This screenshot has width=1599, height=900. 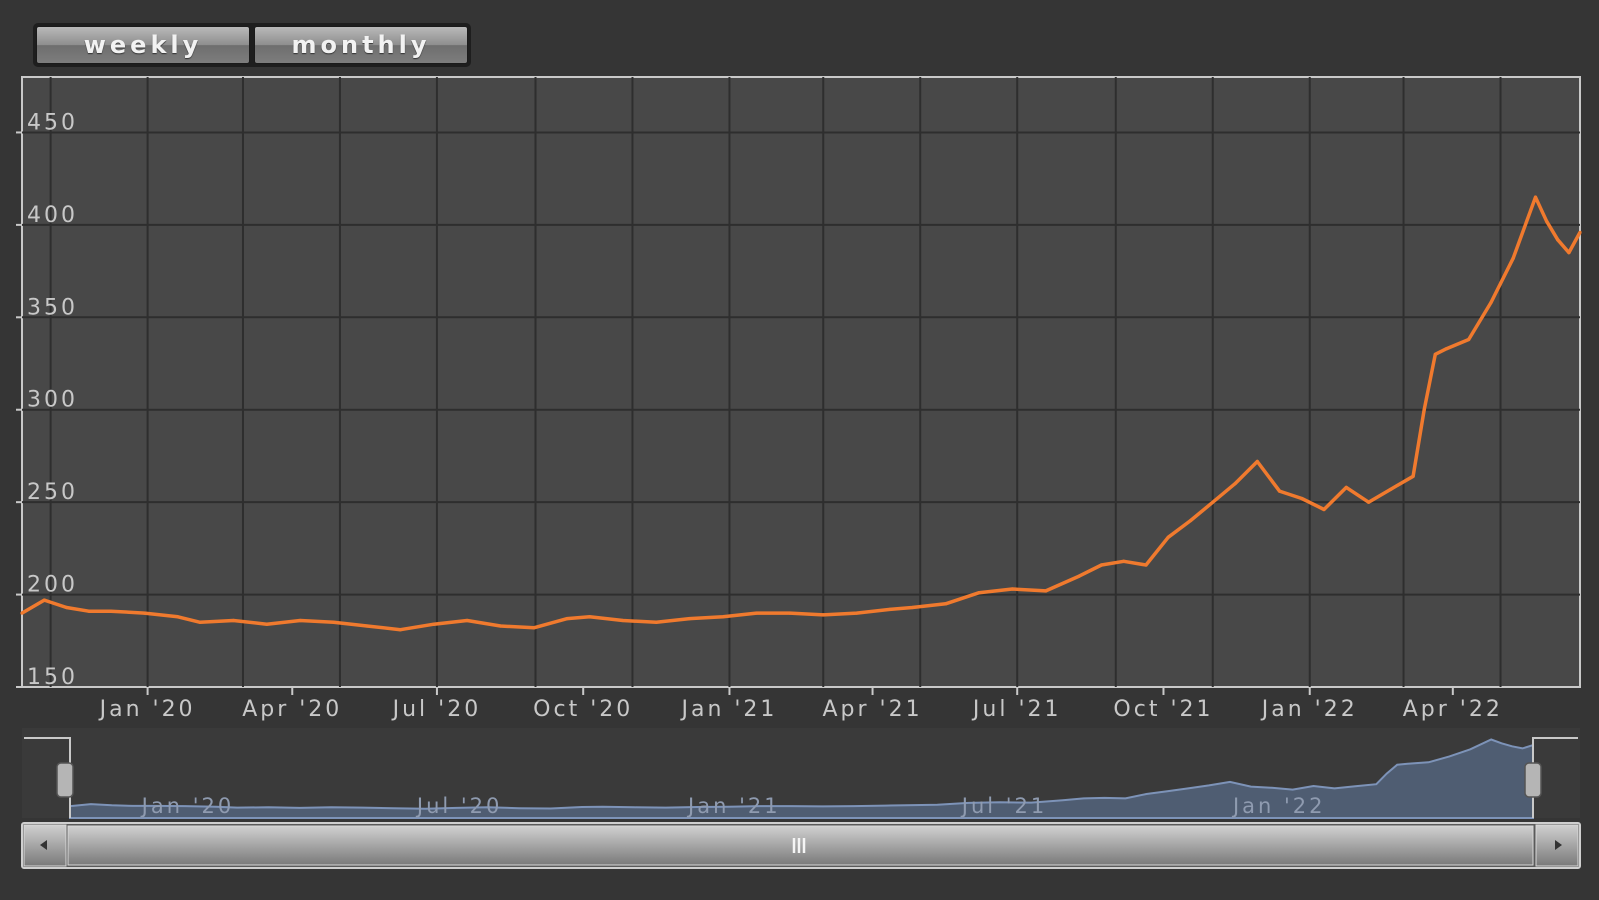 I want to click on y-tick-label: 200, so click(x=52, y=585).